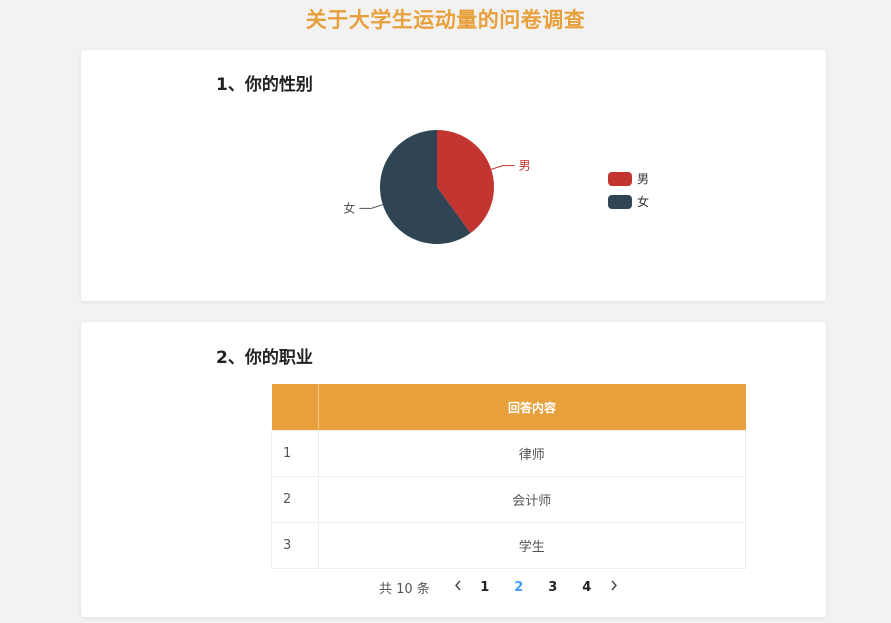 The height and width of the screenshot is (623, 891). I want to click on table-header-row: 回答内容, so click(508, 407).